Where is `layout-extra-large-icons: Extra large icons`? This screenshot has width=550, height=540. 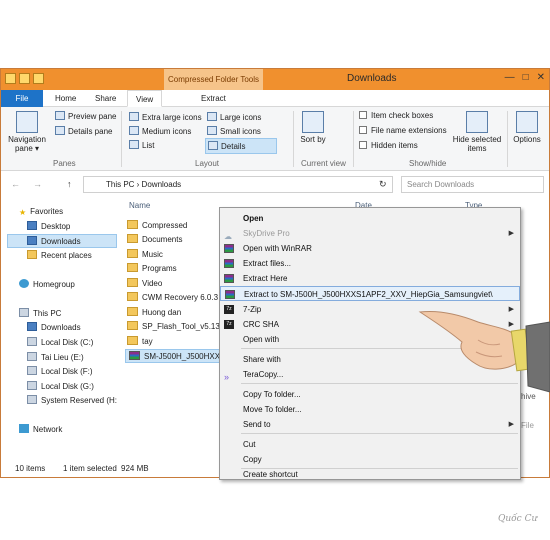
layout-extra-large-icons: Extra large icons is located at coordinates (165, 117).